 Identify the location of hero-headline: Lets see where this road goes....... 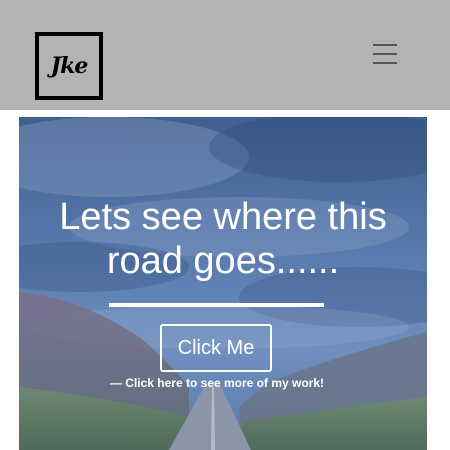
(223, 239).